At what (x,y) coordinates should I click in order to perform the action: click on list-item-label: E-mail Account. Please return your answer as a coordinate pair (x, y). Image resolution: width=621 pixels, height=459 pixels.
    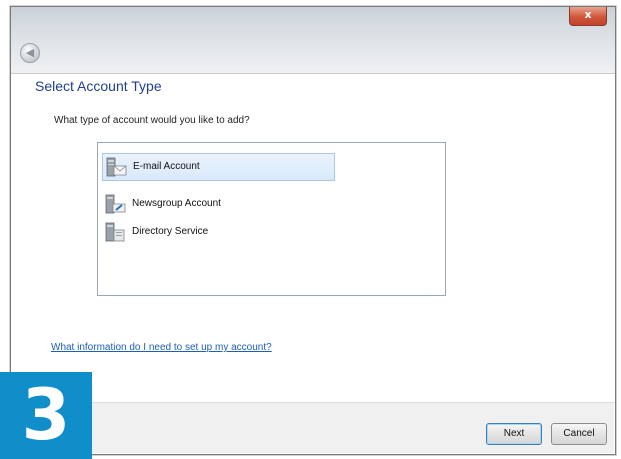
    Looking at the image, I should click on (166, 166).